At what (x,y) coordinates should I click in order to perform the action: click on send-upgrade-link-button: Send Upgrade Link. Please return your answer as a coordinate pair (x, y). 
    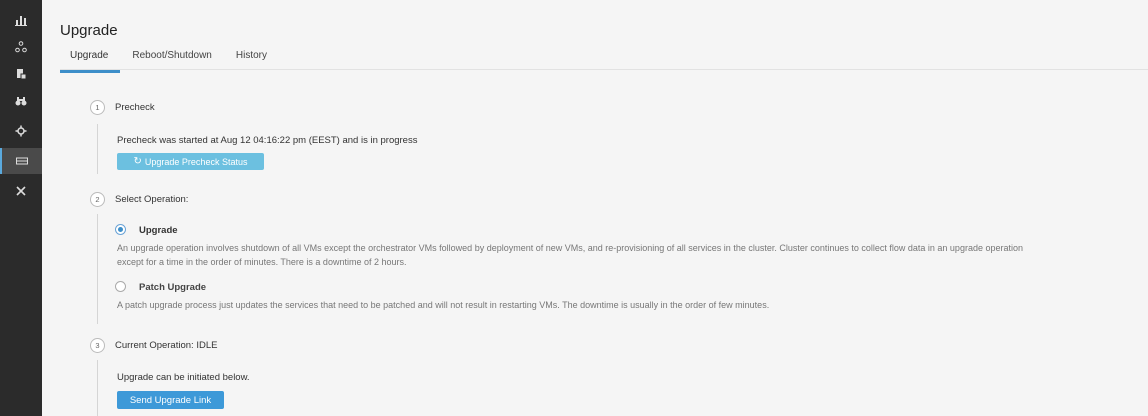
    Looking at the image, I should click on (170, 400).